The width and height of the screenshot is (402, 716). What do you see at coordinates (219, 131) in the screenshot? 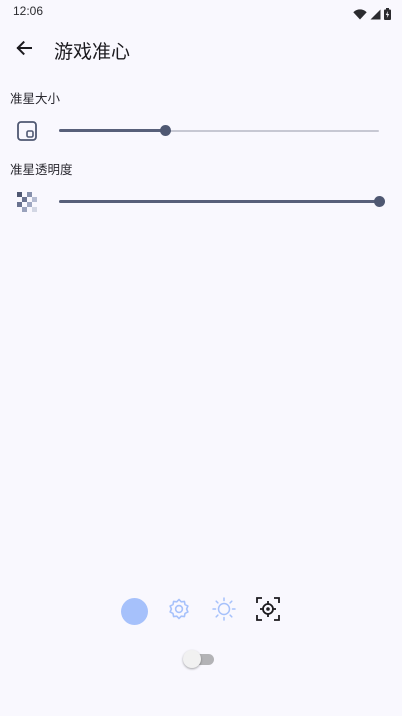
I see `crosshair-size-slider` at bounding box center [219, 131].